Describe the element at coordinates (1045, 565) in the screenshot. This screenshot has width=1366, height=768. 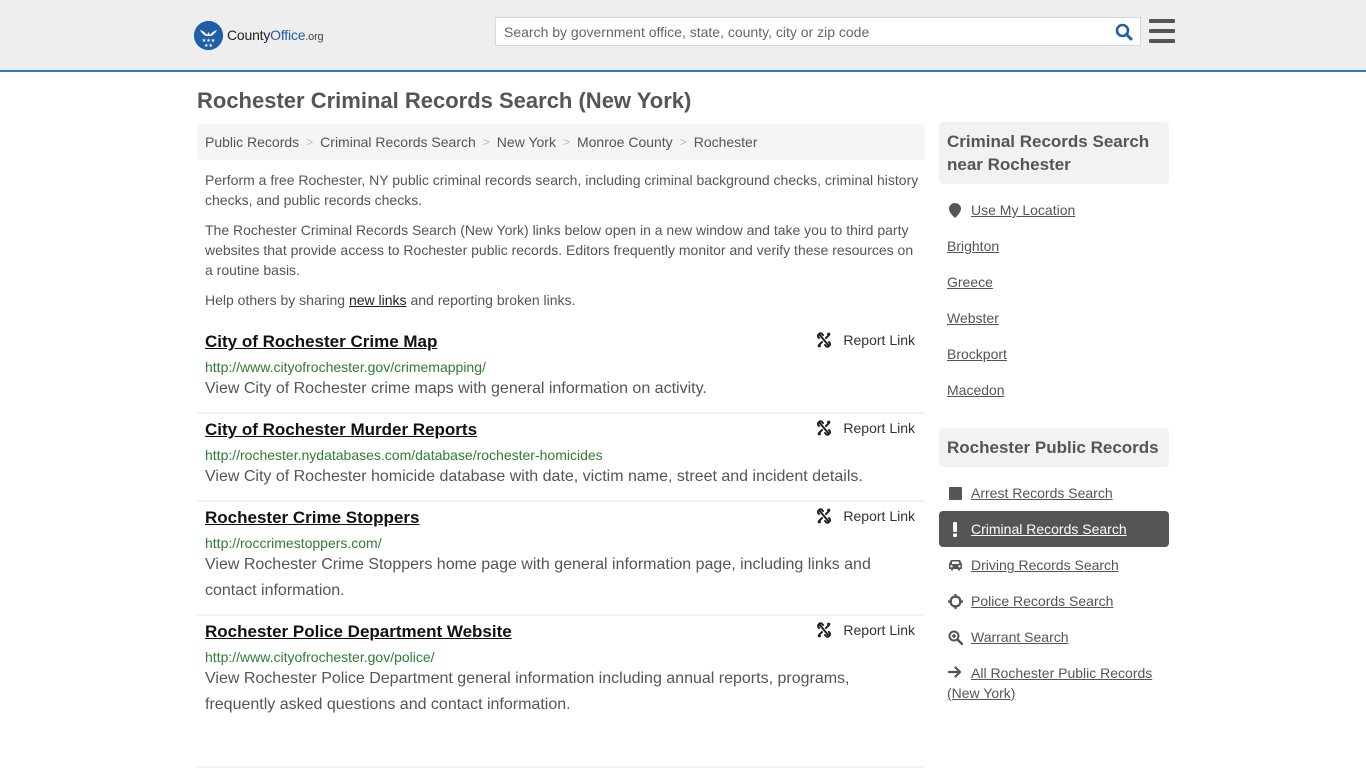
I see `sidebar-item-label: Driving Records Search` at that location.